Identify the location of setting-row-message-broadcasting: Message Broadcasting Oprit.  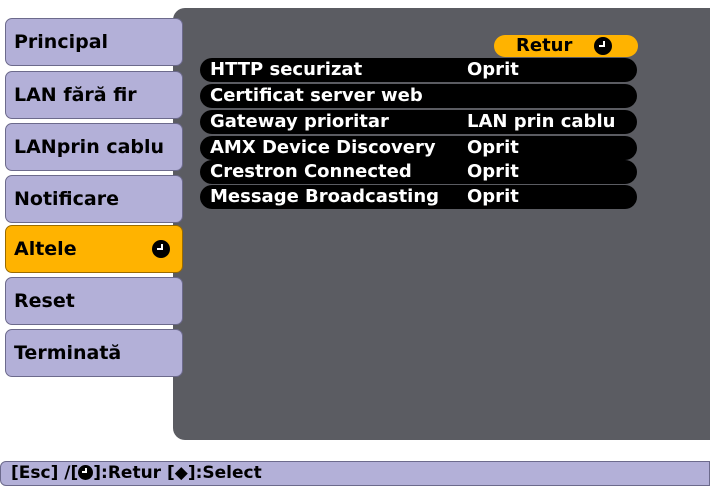
(418, 197).